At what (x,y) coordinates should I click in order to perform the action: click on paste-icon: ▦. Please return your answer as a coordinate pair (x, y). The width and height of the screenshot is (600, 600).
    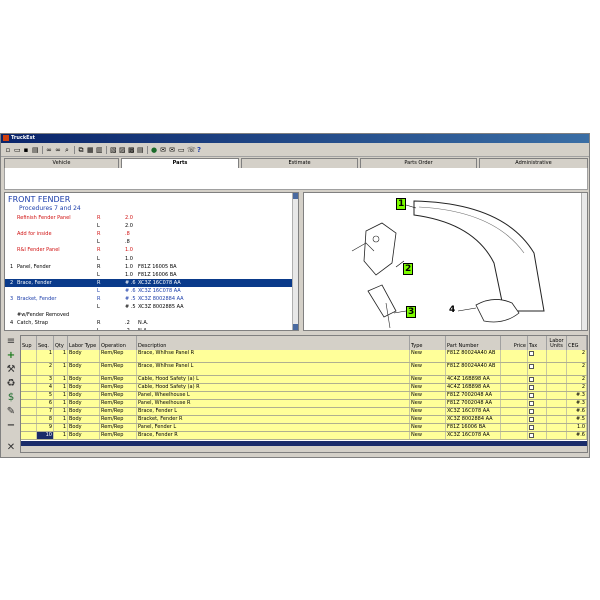
    Looking at the image, I should click on (90, 150).